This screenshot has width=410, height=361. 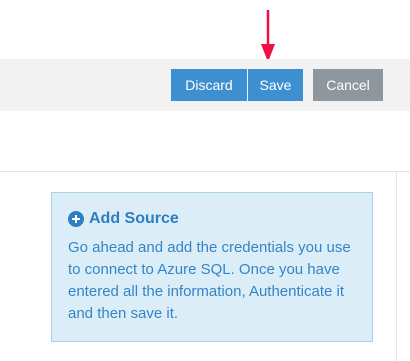 I want to click on save-button: Save, so click(x=275, y=85).